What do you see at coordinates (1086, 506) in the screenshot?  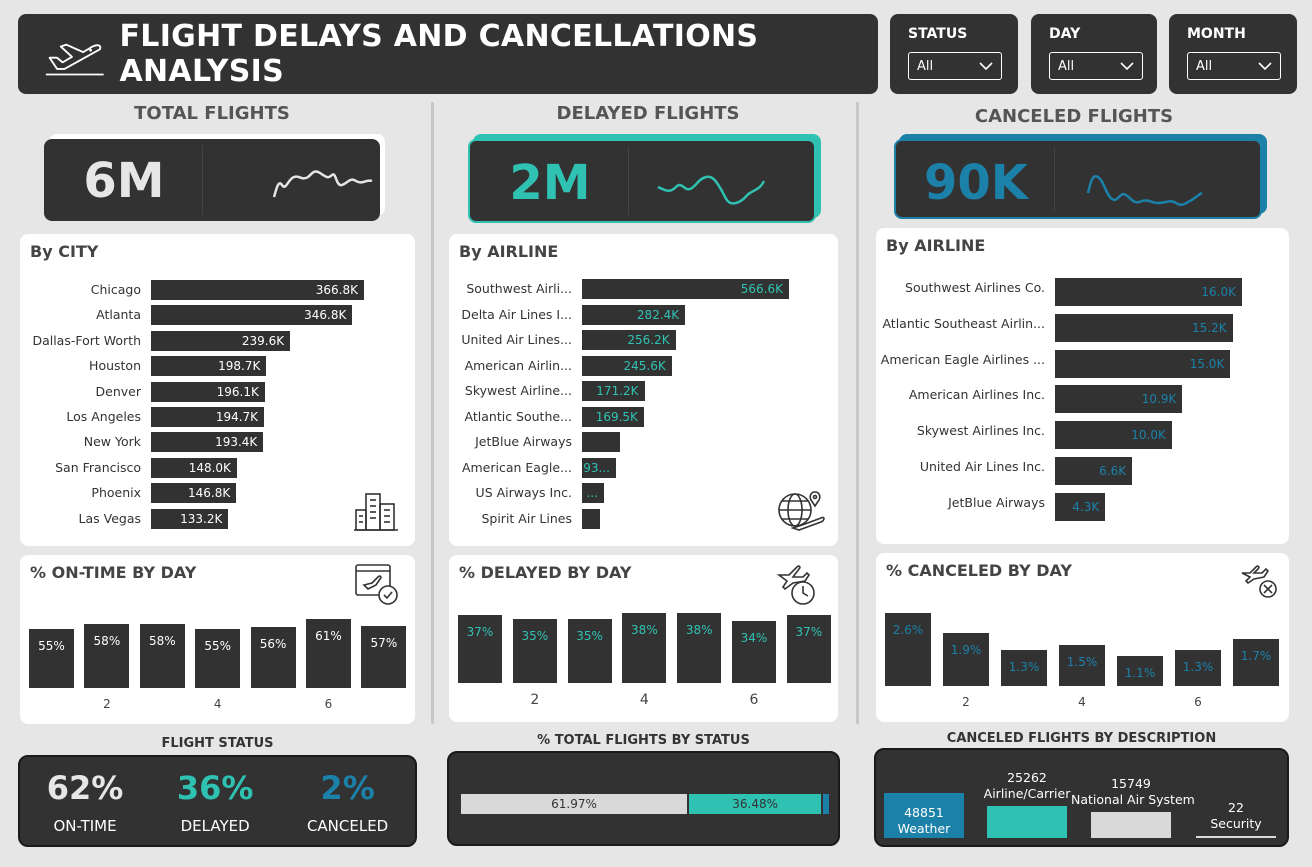 I see `bar-data-label: 4.3K` at bounding box center [1086, 506].